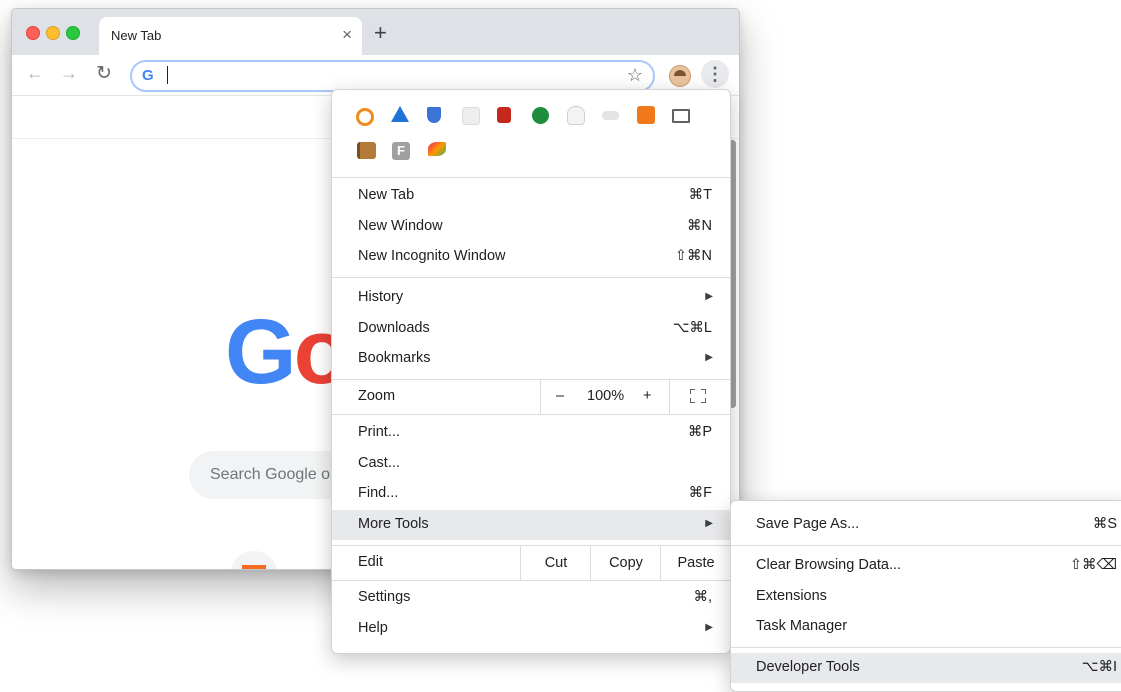  What do you see at coordinates (680, 76) in the screenshot?
I see `profile-avatar` at bounding box center [680, 76].